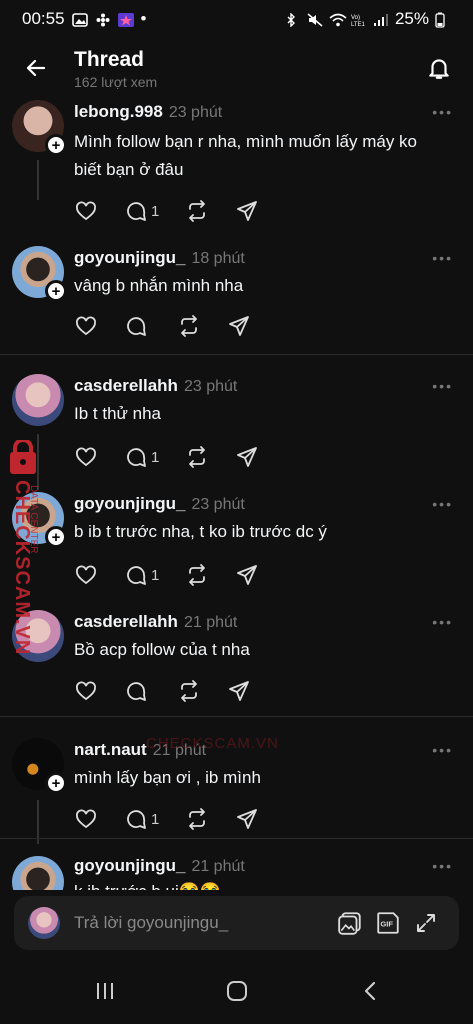 This screenshot has width=473, height=1024. What do you see at coordinates (109, 59) in the screenshot?
I see `page-title: Thread` at bounding box center [109, 59].